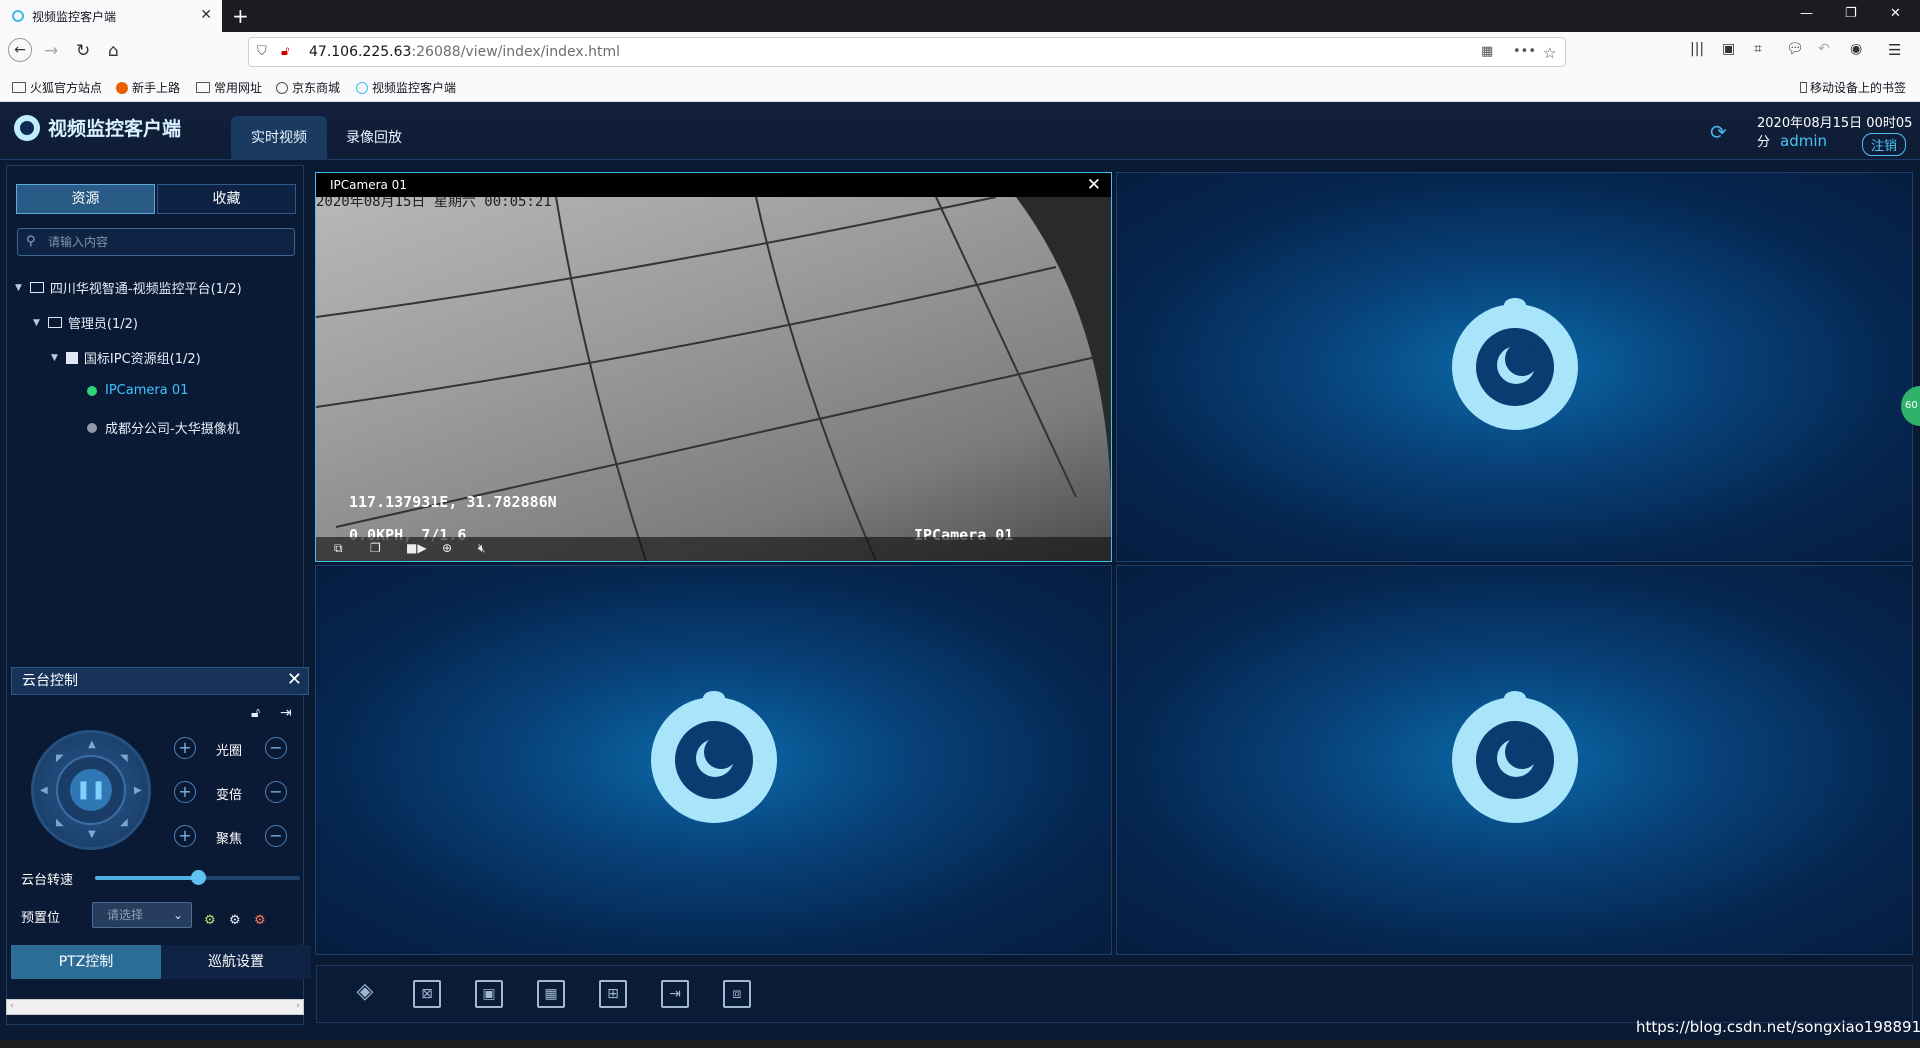  I want to click on arrow-right-icon: ▶, so click(138, 790).